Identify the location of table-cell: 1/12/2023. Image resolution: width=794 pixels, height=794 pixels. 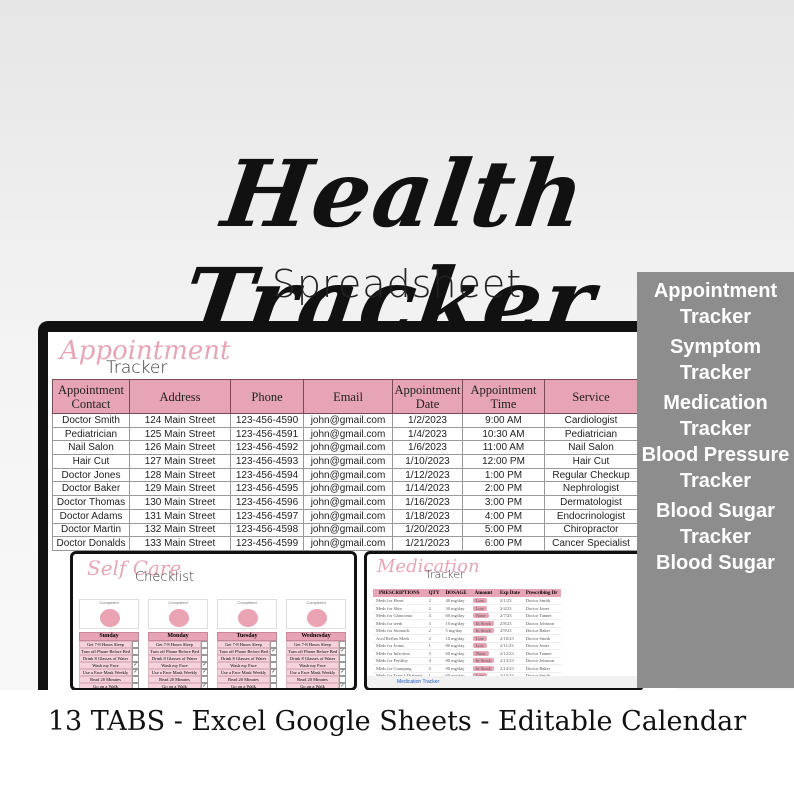
(427, 475).